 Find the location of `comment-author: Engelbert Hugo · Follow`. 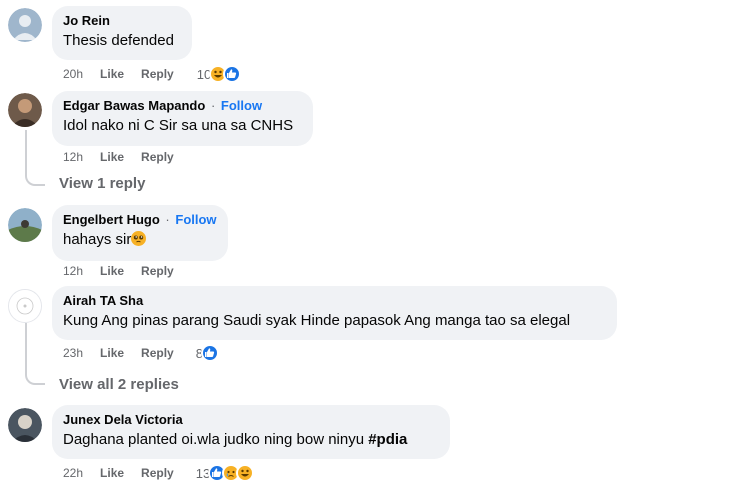

comment-author: Engelbert Hugo · Follow is located at coordinates (140, 219).